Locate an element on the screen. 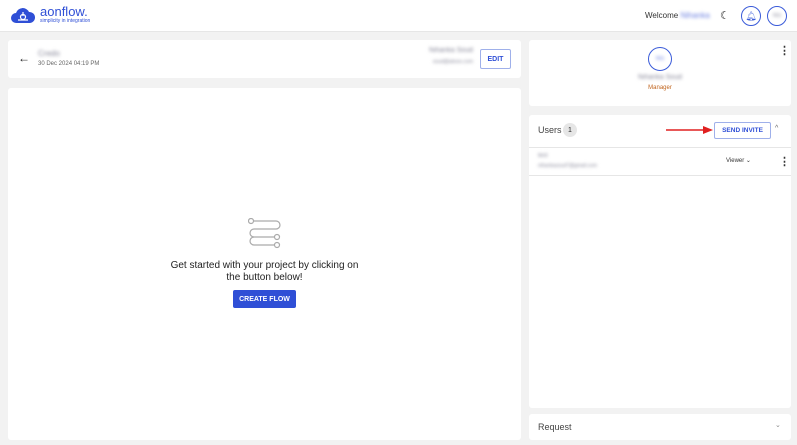  user-row: test nihankasoud7@gmail.com Viewer ⌄ ⋮ is located at coordinates (660, 161).